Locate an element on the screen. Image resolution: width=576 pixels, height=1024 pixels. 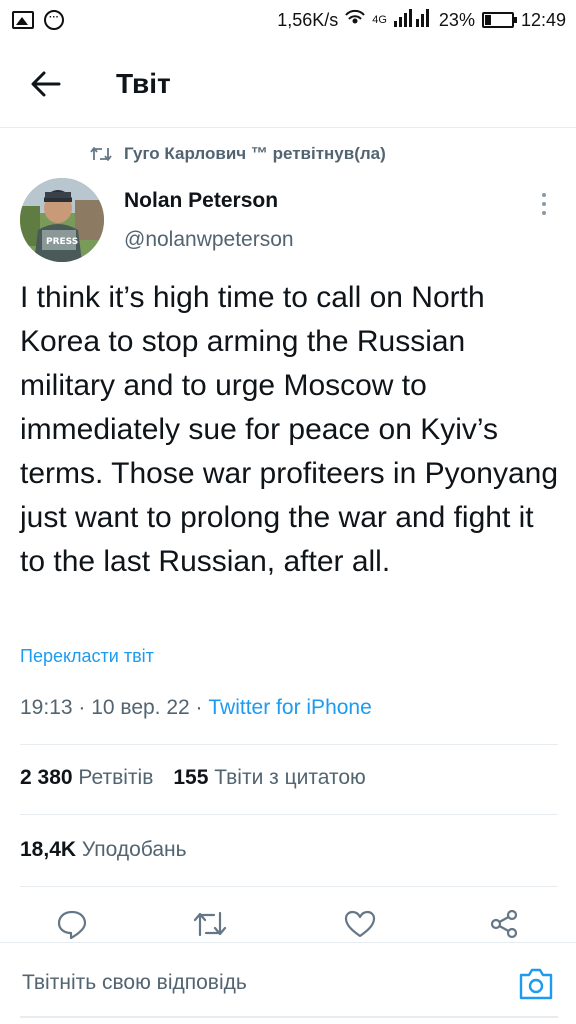
likes-stat: 18,4K Уподобань is located at coordinates (103, 850).